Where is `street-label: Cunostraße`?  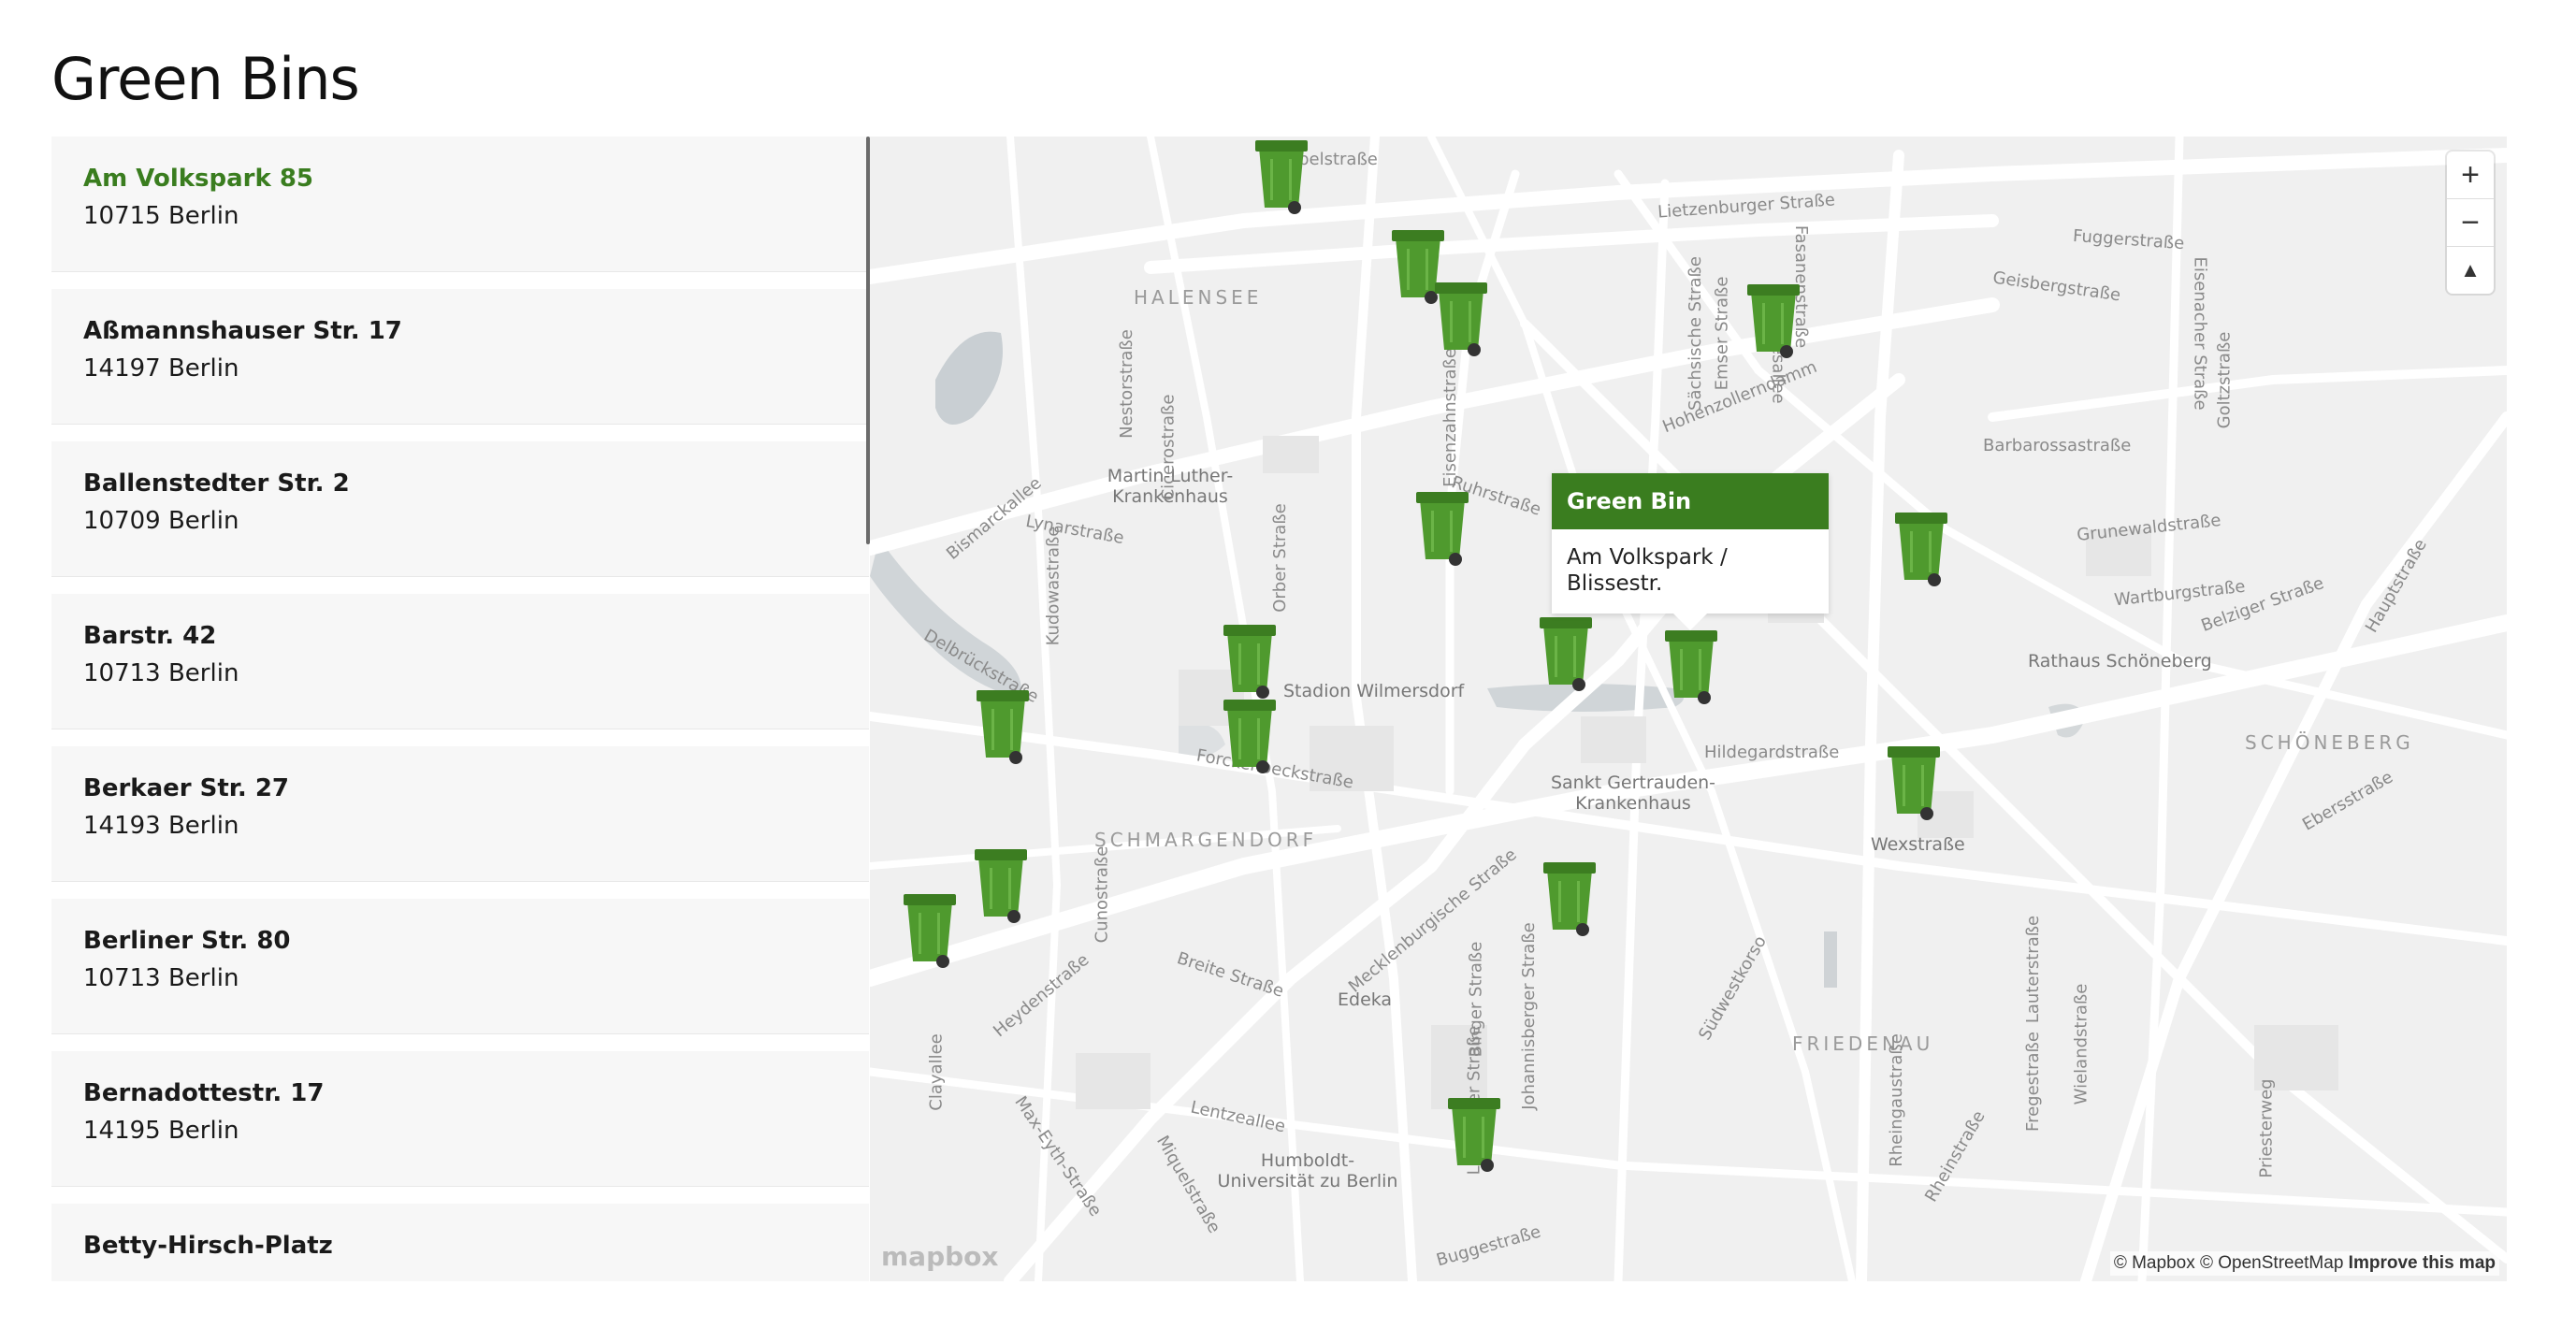 street-label: Cunostraße is located at coordinates (1102, 894).